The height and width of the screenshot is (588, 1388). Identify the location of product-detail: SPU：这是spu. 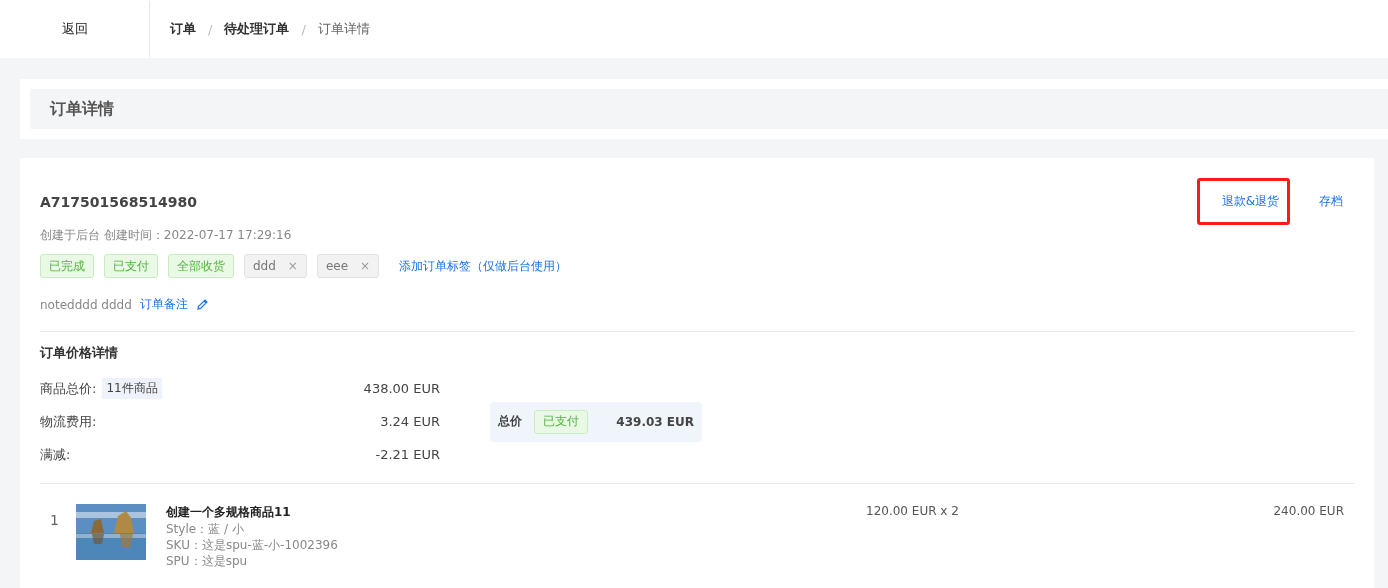
(207, 561).